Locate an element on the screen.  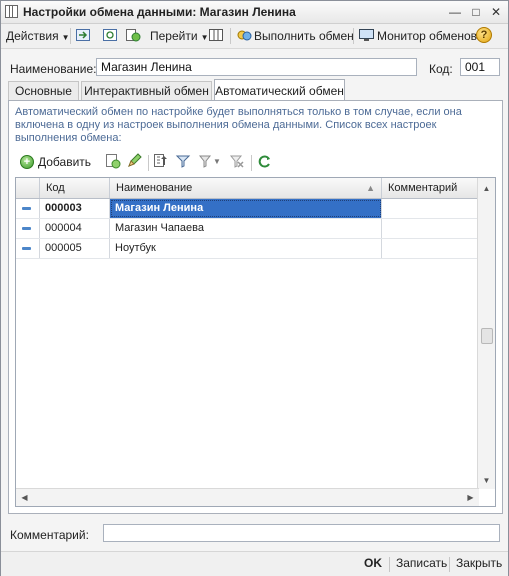
comment-label: Комментарий: is located at coordinates (49, 535).